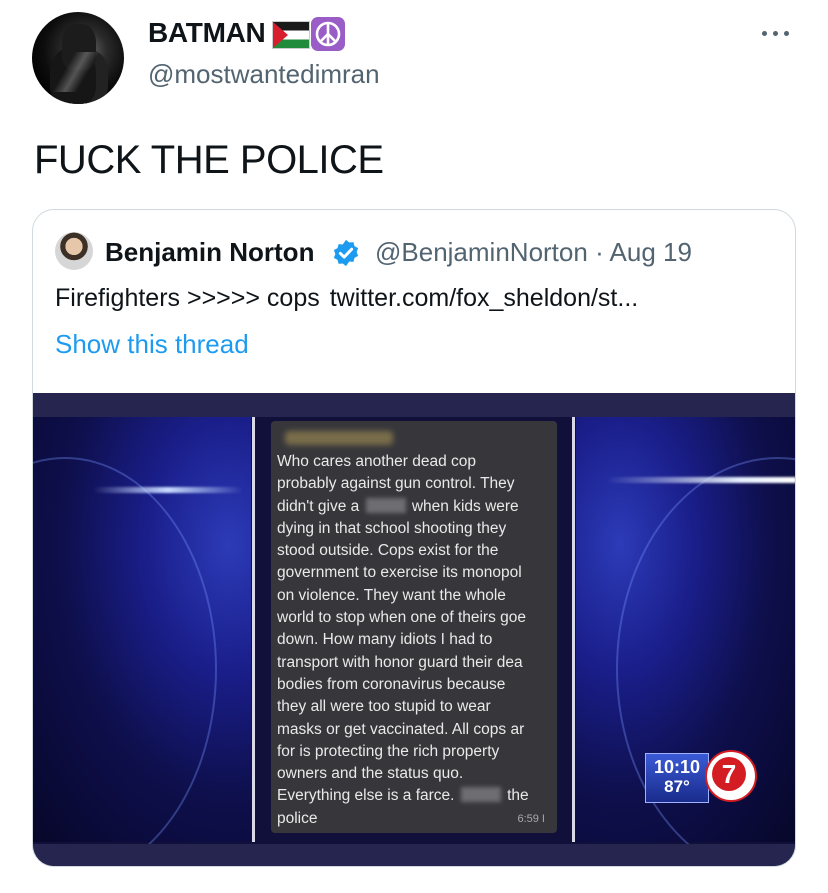 This screenshot has width=828, height=893. Describe the element at coordinates (401, 729) in the screenshot. I see `message-line: masks or get vaccinated. All cops ar` at that location.